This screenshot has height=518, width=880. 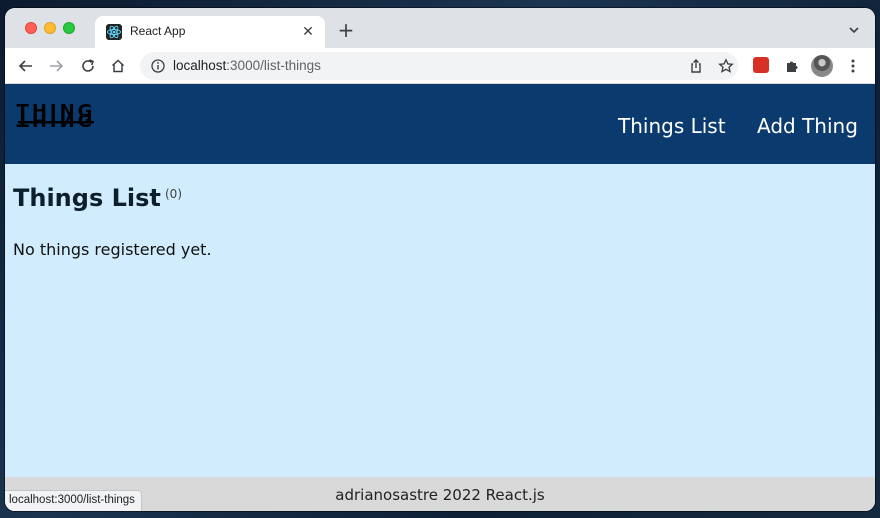 What do you see at coordinates (56, 66) in the screenshot?
I see `forward-arrow-icon` at bounding box center [56, 66].